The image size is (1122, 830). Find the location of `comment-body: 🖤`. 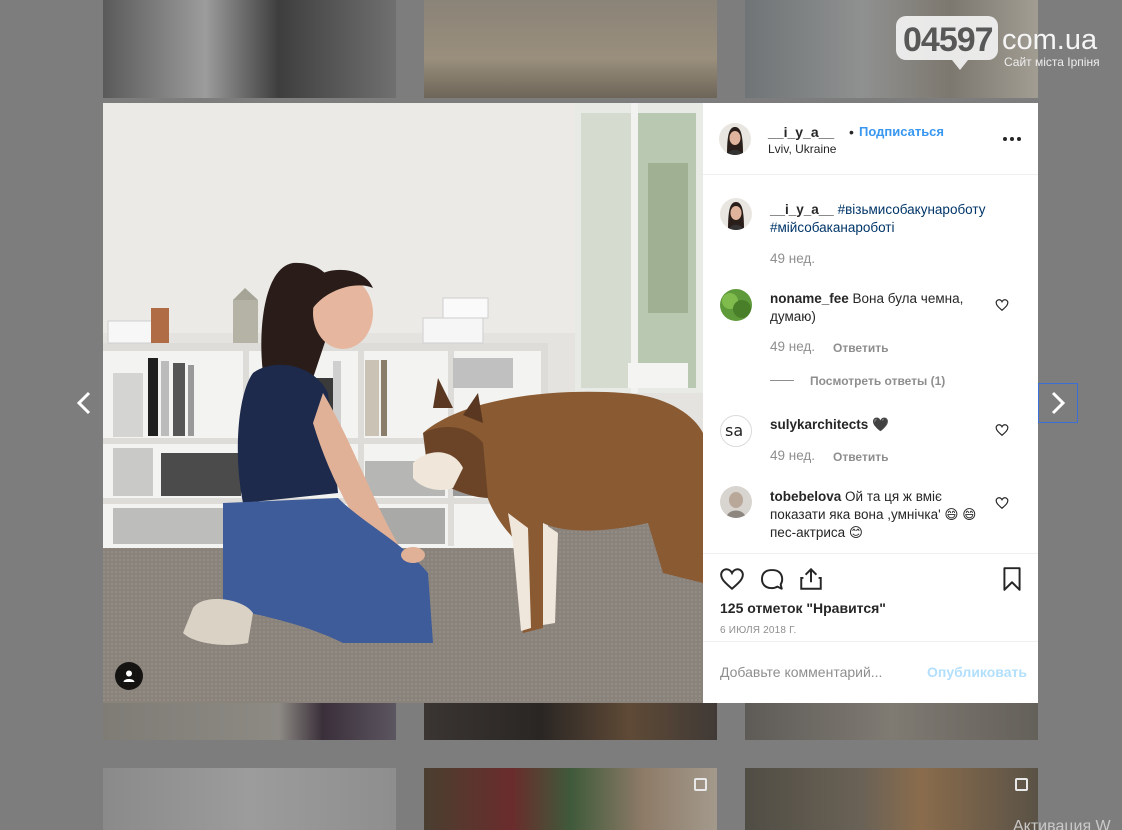

comment-body: 🖤 is located at coordinates (880, 424).